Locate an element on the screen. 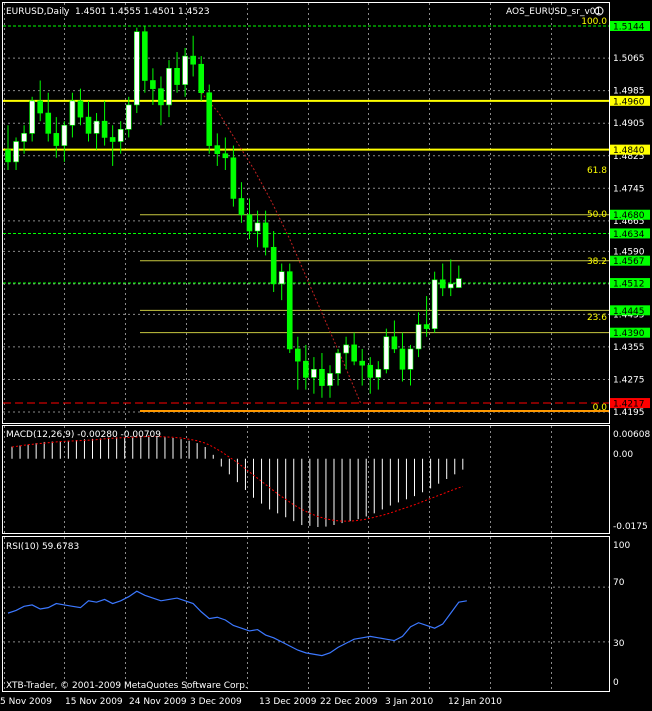 The image size is (652, 711). rsi-label: RSI(10) 59.6783 is located at coordinates (42, 547).